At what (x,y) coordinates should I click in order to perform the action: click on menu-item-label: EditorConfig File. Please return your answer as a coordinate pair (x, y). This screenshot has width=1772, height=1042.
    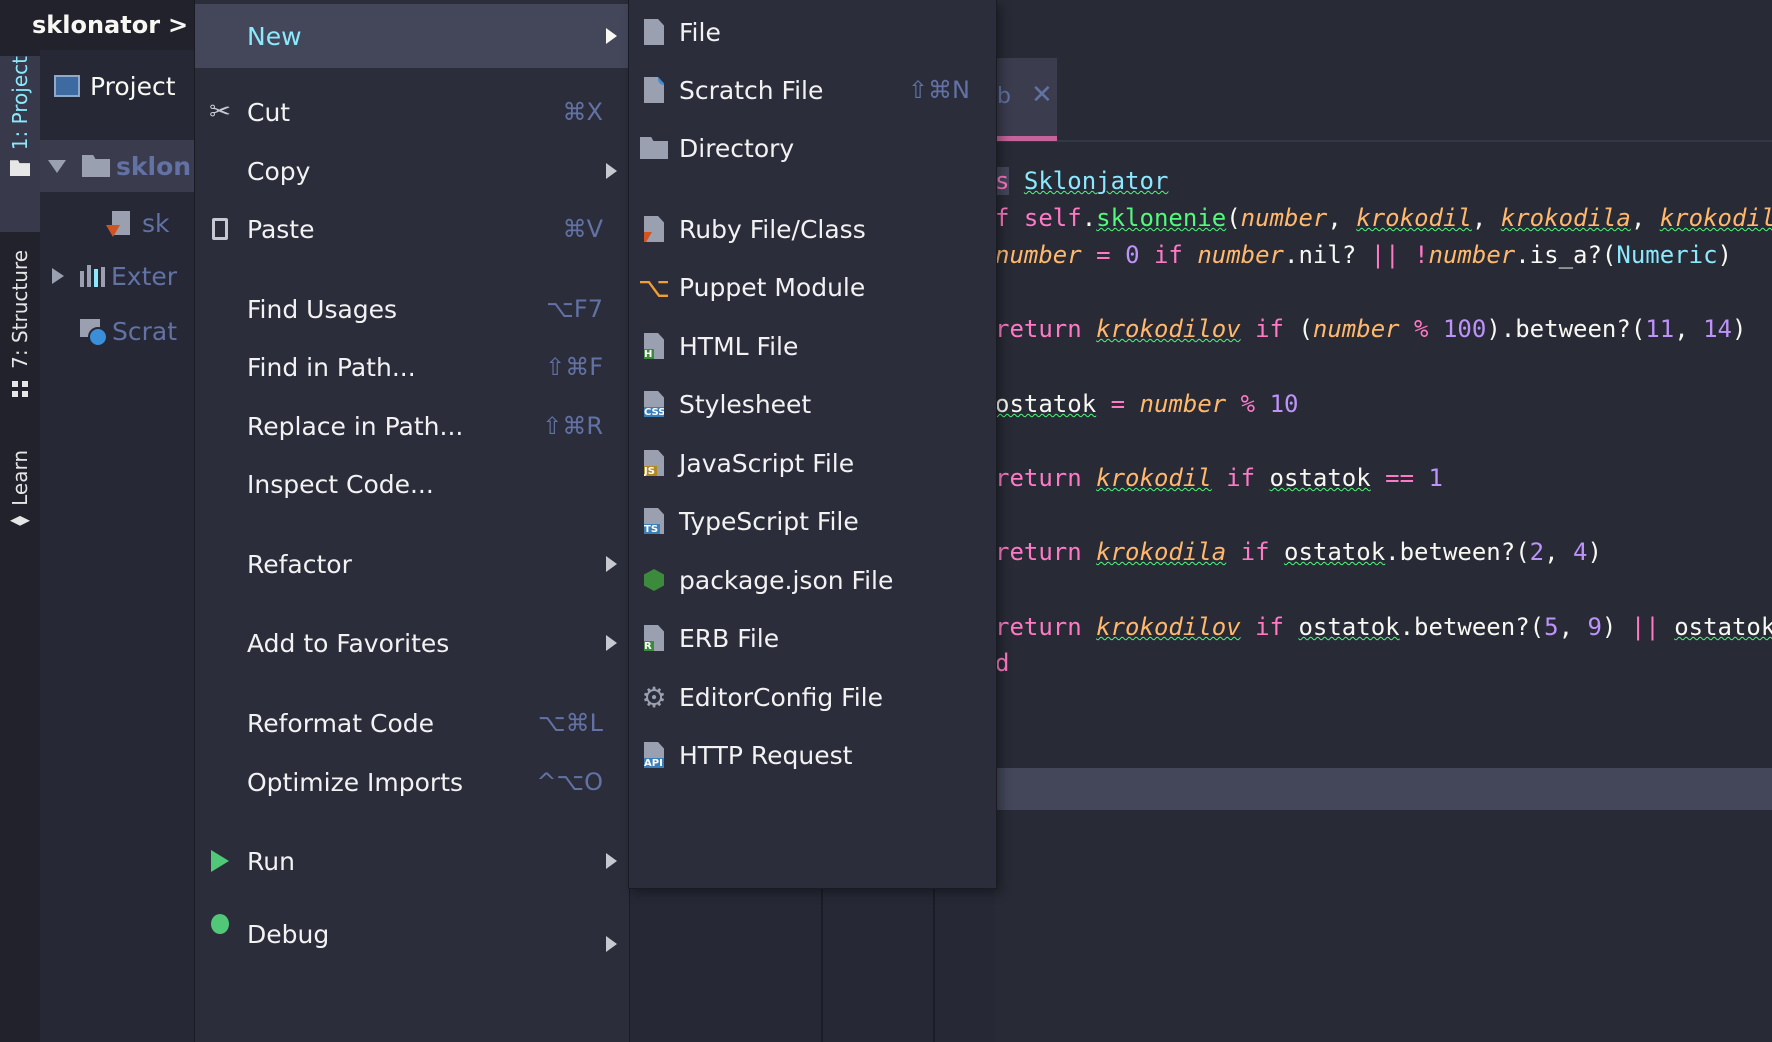
    Looking at the image, I should click on (781, 697).